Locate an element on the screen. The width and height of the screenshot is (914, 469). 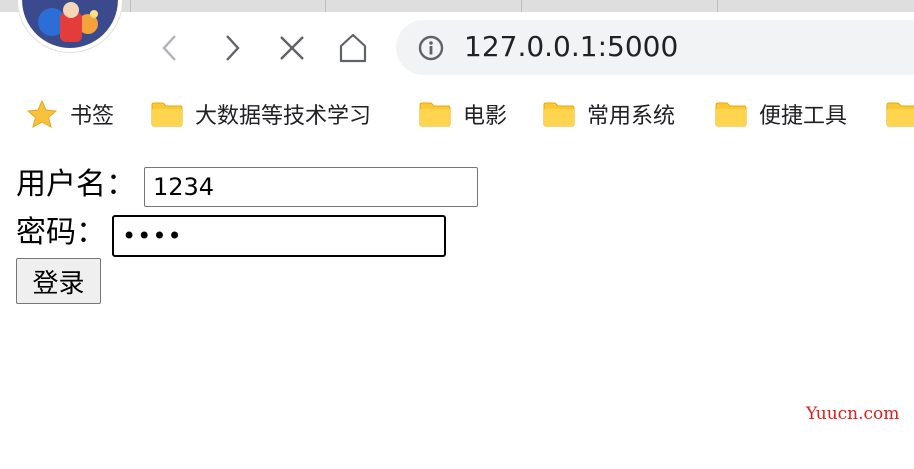
address-bar: 127.0.0.1:5000 is located at coordinates (655, 47).